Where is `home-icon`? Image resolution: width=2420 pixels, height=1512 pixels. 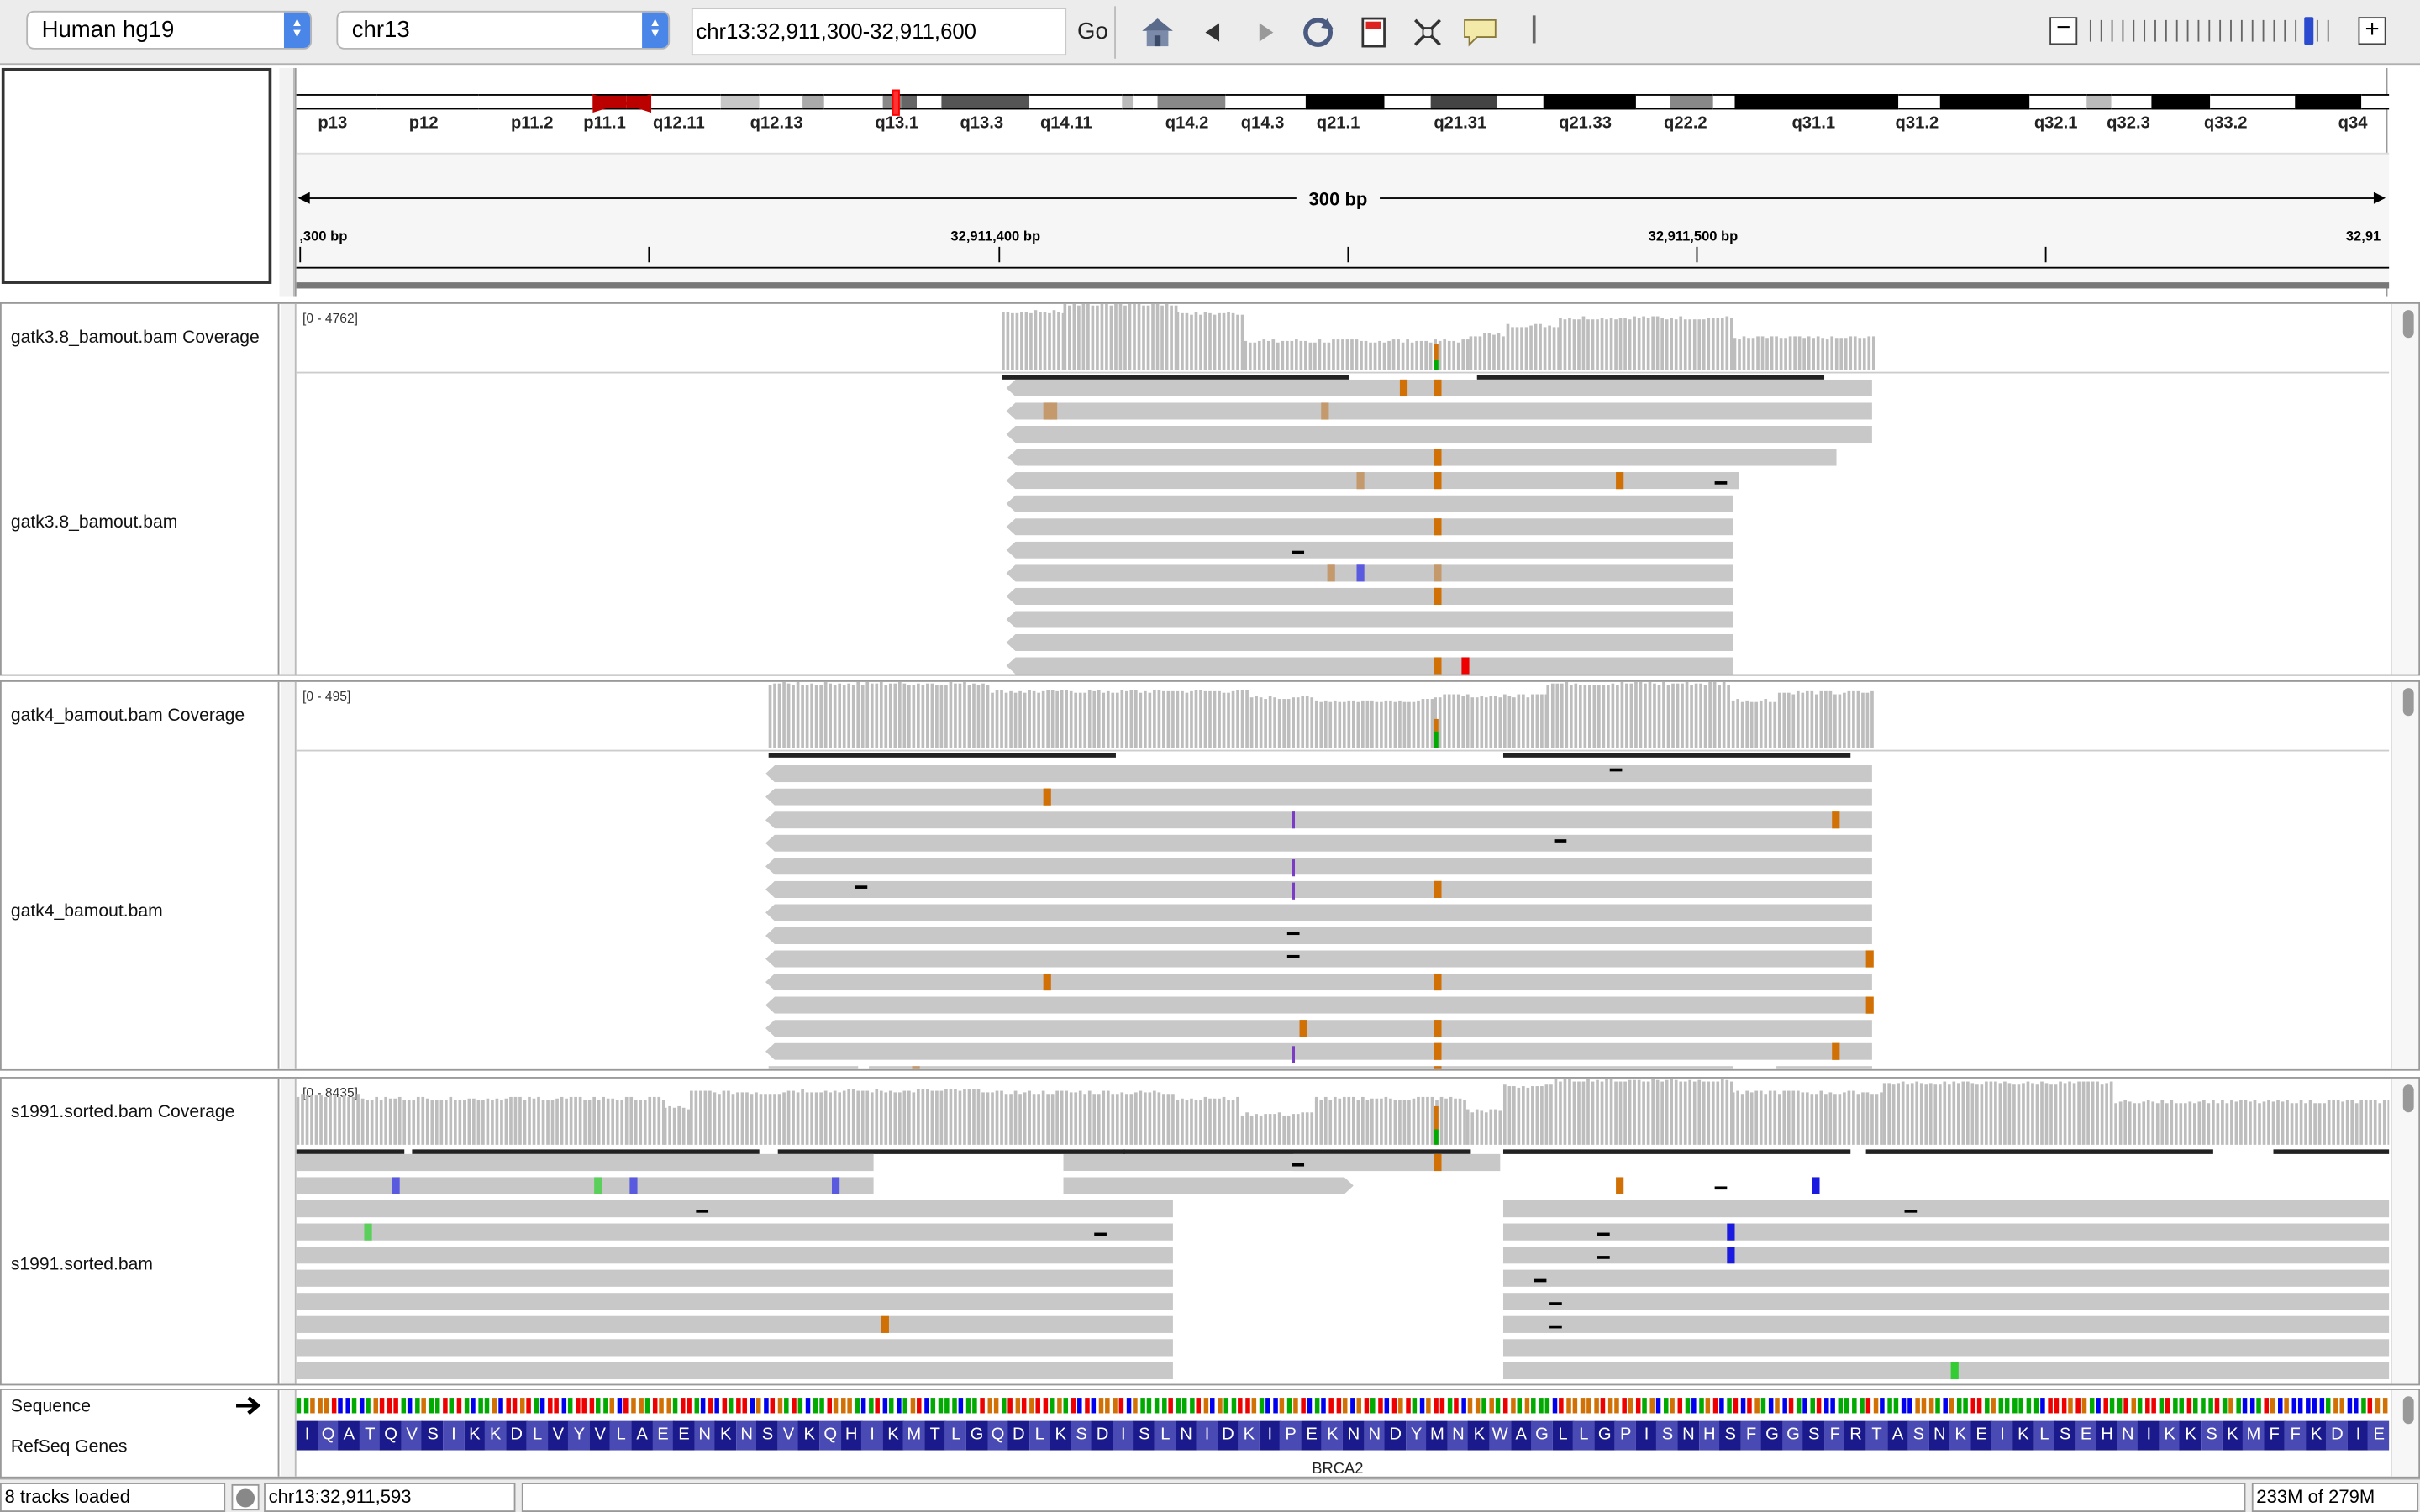 home-icon is located at coordinates (1157, 32).